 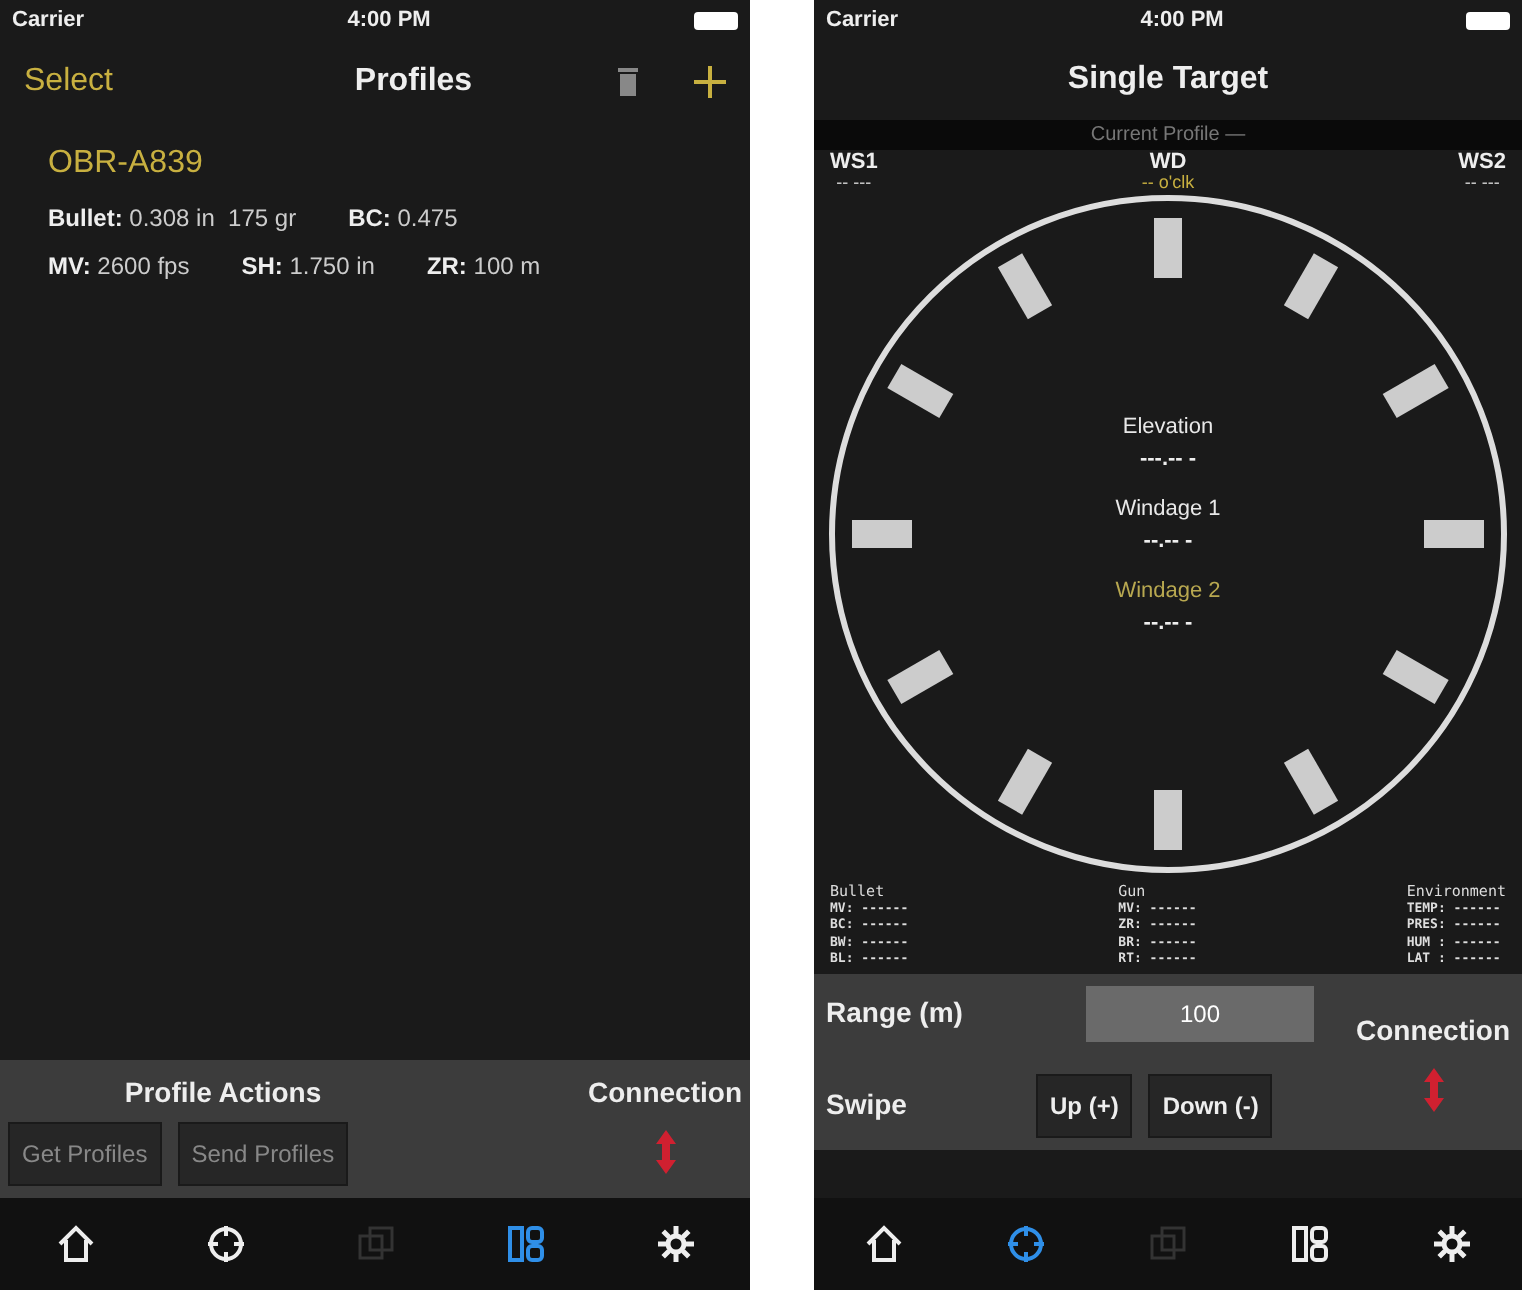 I want to click on readout-label: Windage 2, so click(x=1168, y=591).